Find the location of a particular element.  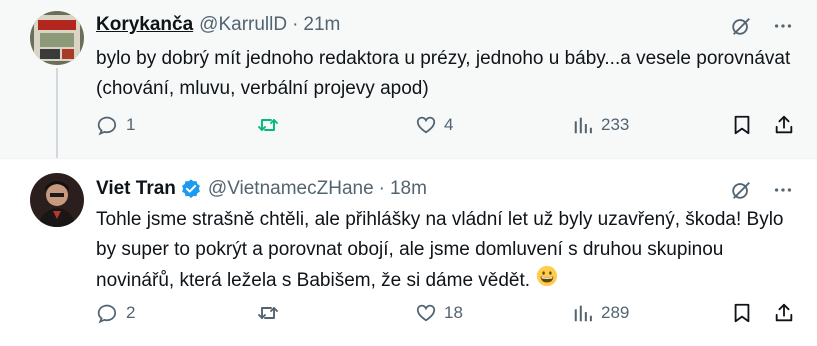

author-handle: @KarrullD is located at coordinates (243, 25).